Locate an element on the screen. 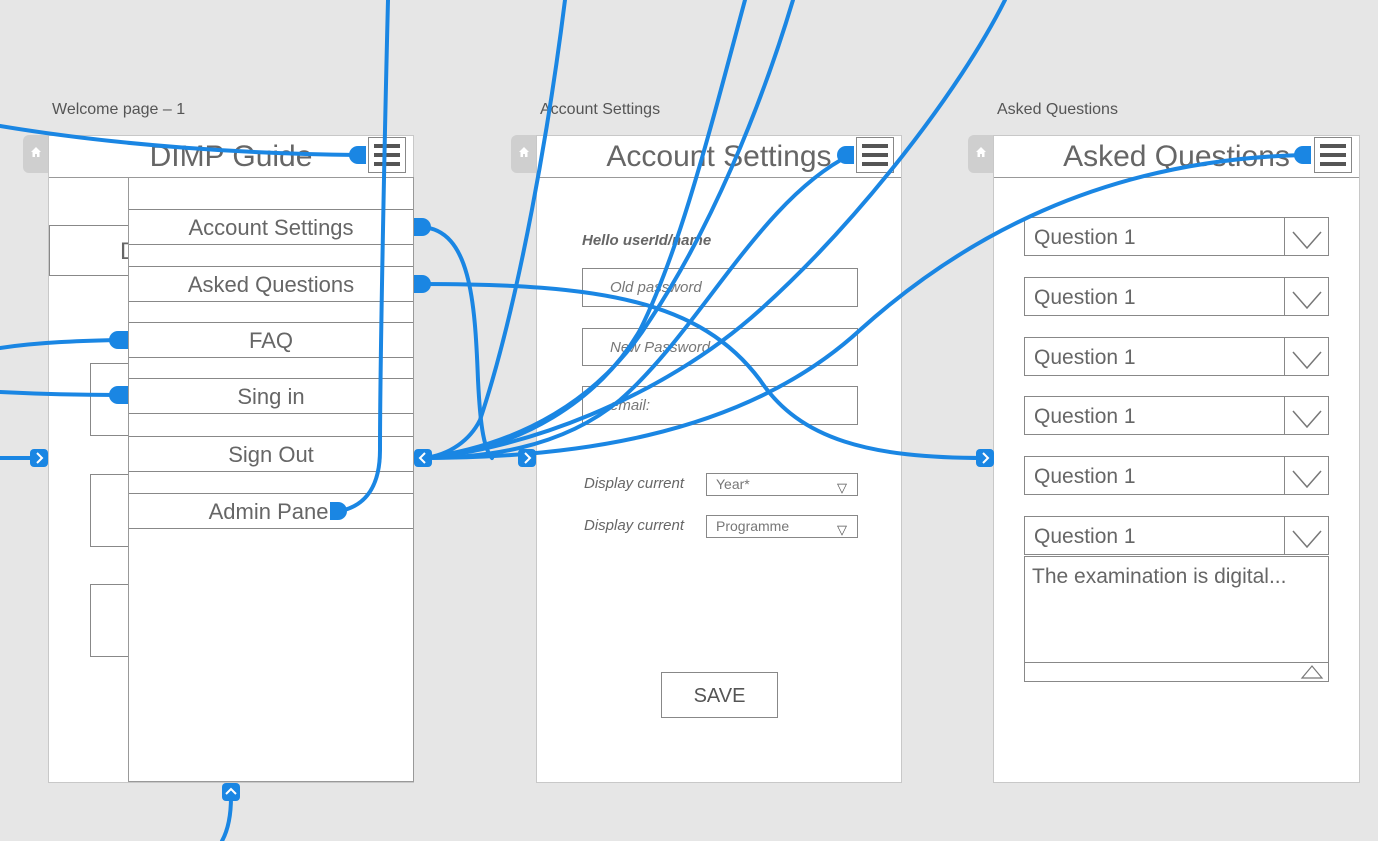 This screenshot has height=841, width=1378. account-title: Account Settings is located at coordinates (719, 156).